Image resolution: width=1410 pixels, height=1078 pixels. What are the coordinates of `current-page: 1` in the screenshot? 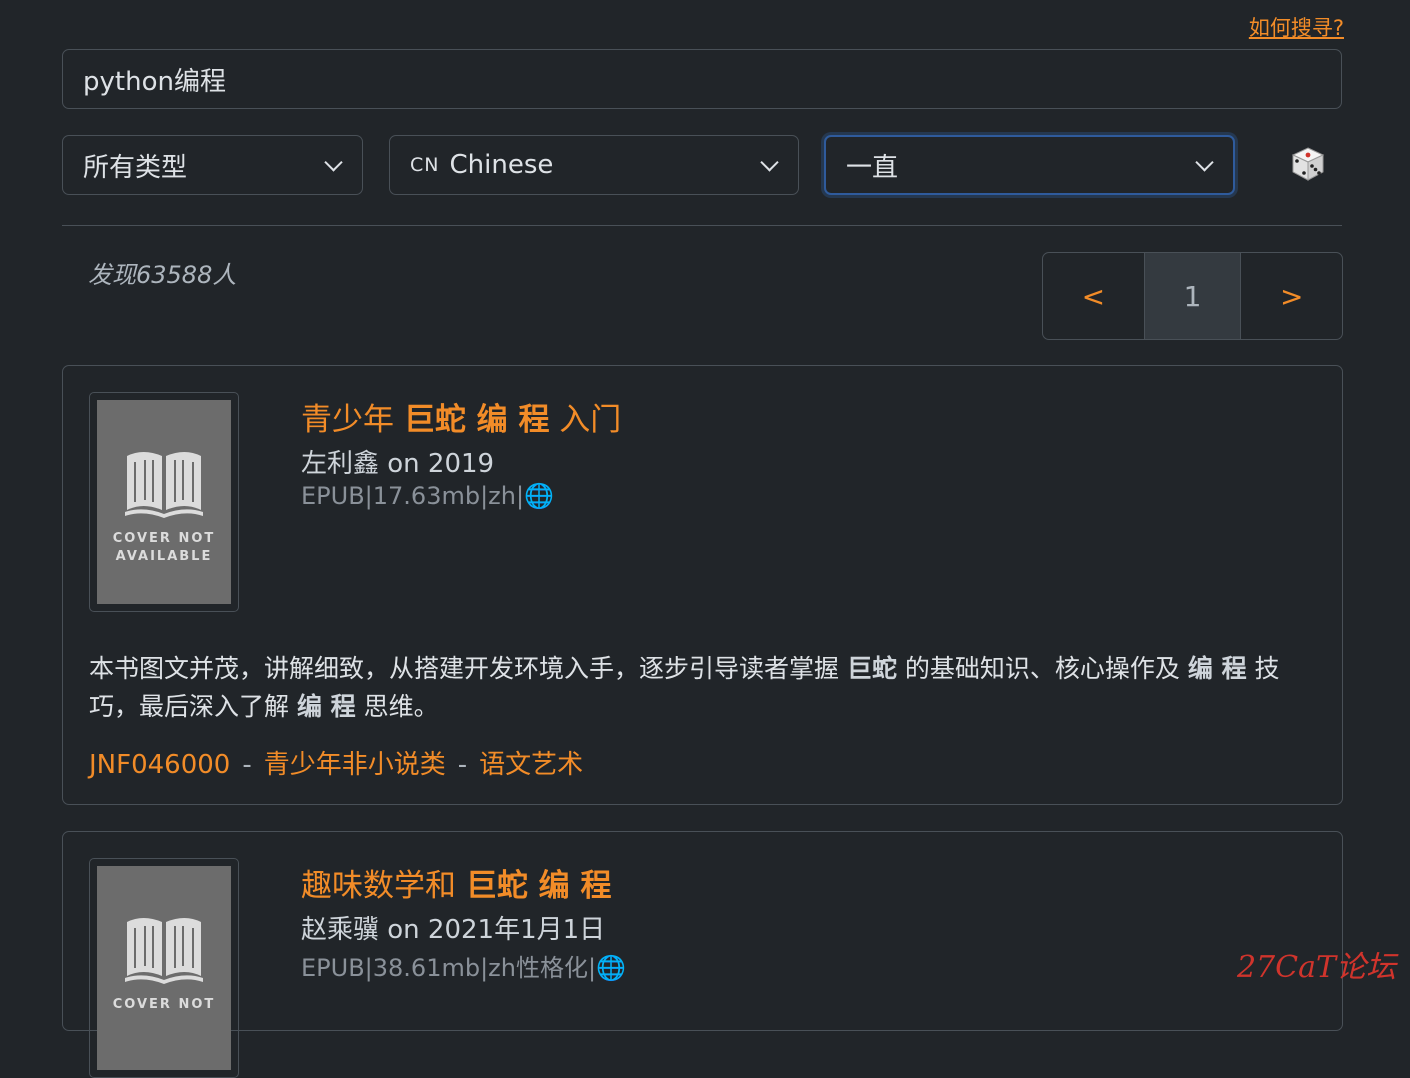 It's located at (1192, 296).